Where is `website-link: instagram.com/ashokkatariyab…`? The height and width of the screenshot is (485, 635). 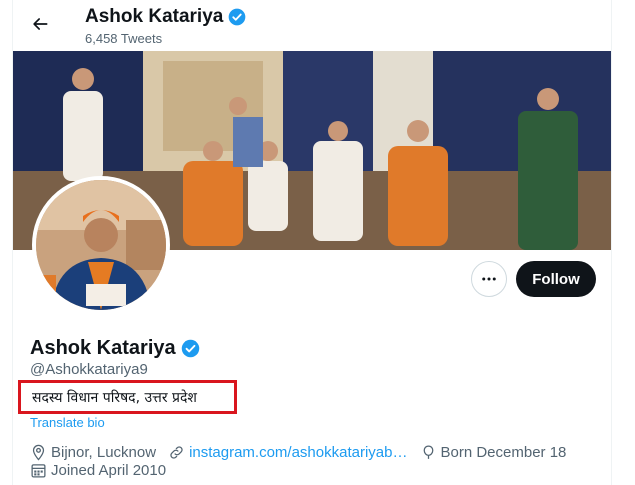 website-link: instagram.com/ashokkatariyab… is located at coordinates (298, 452).